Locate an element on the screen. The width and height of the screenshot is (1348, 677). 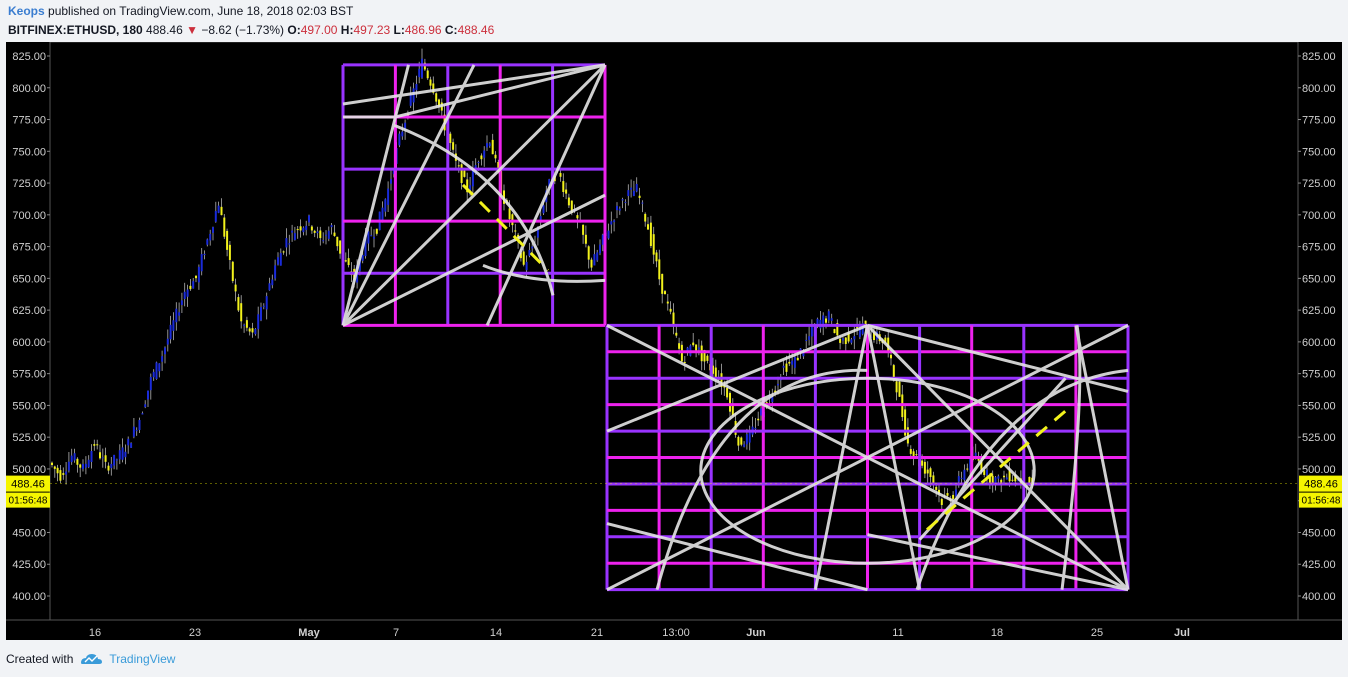
x-tick-label: Jul is located at coordinates (1182, 633).